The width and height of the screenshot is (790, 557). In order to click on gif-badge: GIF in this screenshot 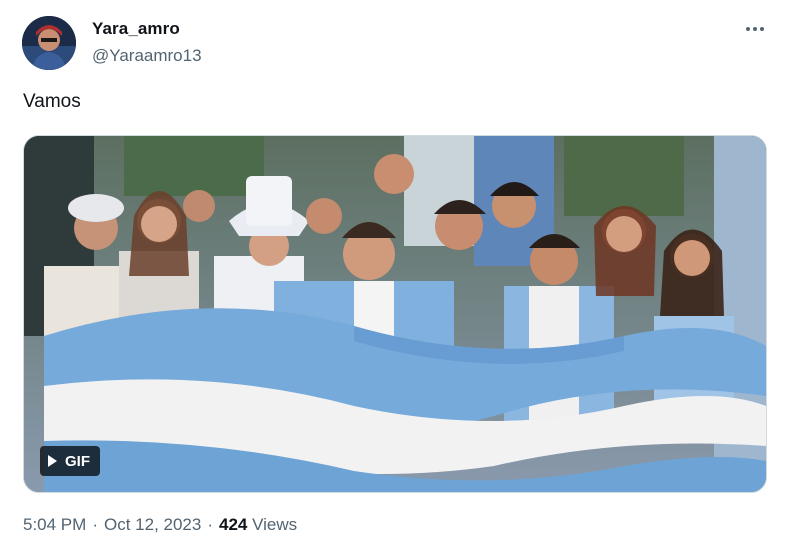, I will do `click(70, 461)`.